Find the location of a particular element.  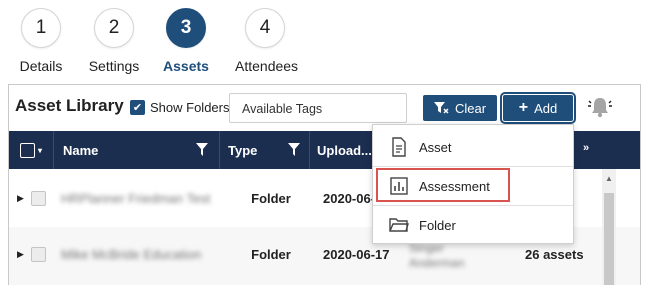

clear-button-label: Clear is located at coordinates (470, 108).